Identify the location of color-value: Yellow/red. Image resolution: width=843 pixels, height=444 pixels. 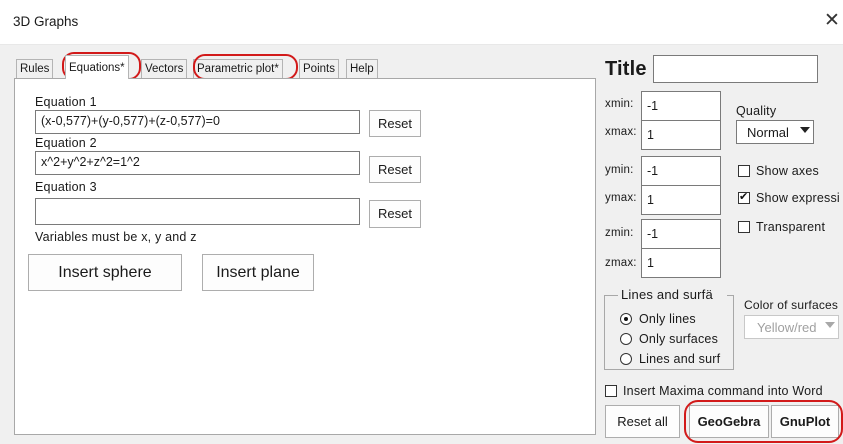
(787, 327).